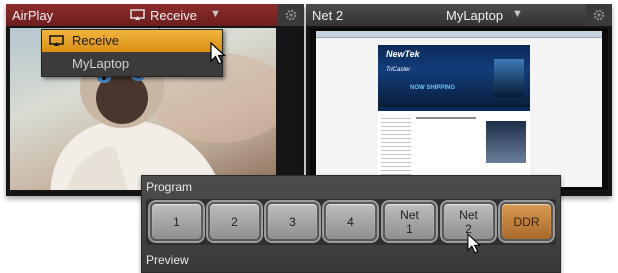 The image size is (618, 273). What do you see at coordinates (95, 40) in the screenshot?
I see `menu-item-label: Receive` at bounding box center [95, 40].